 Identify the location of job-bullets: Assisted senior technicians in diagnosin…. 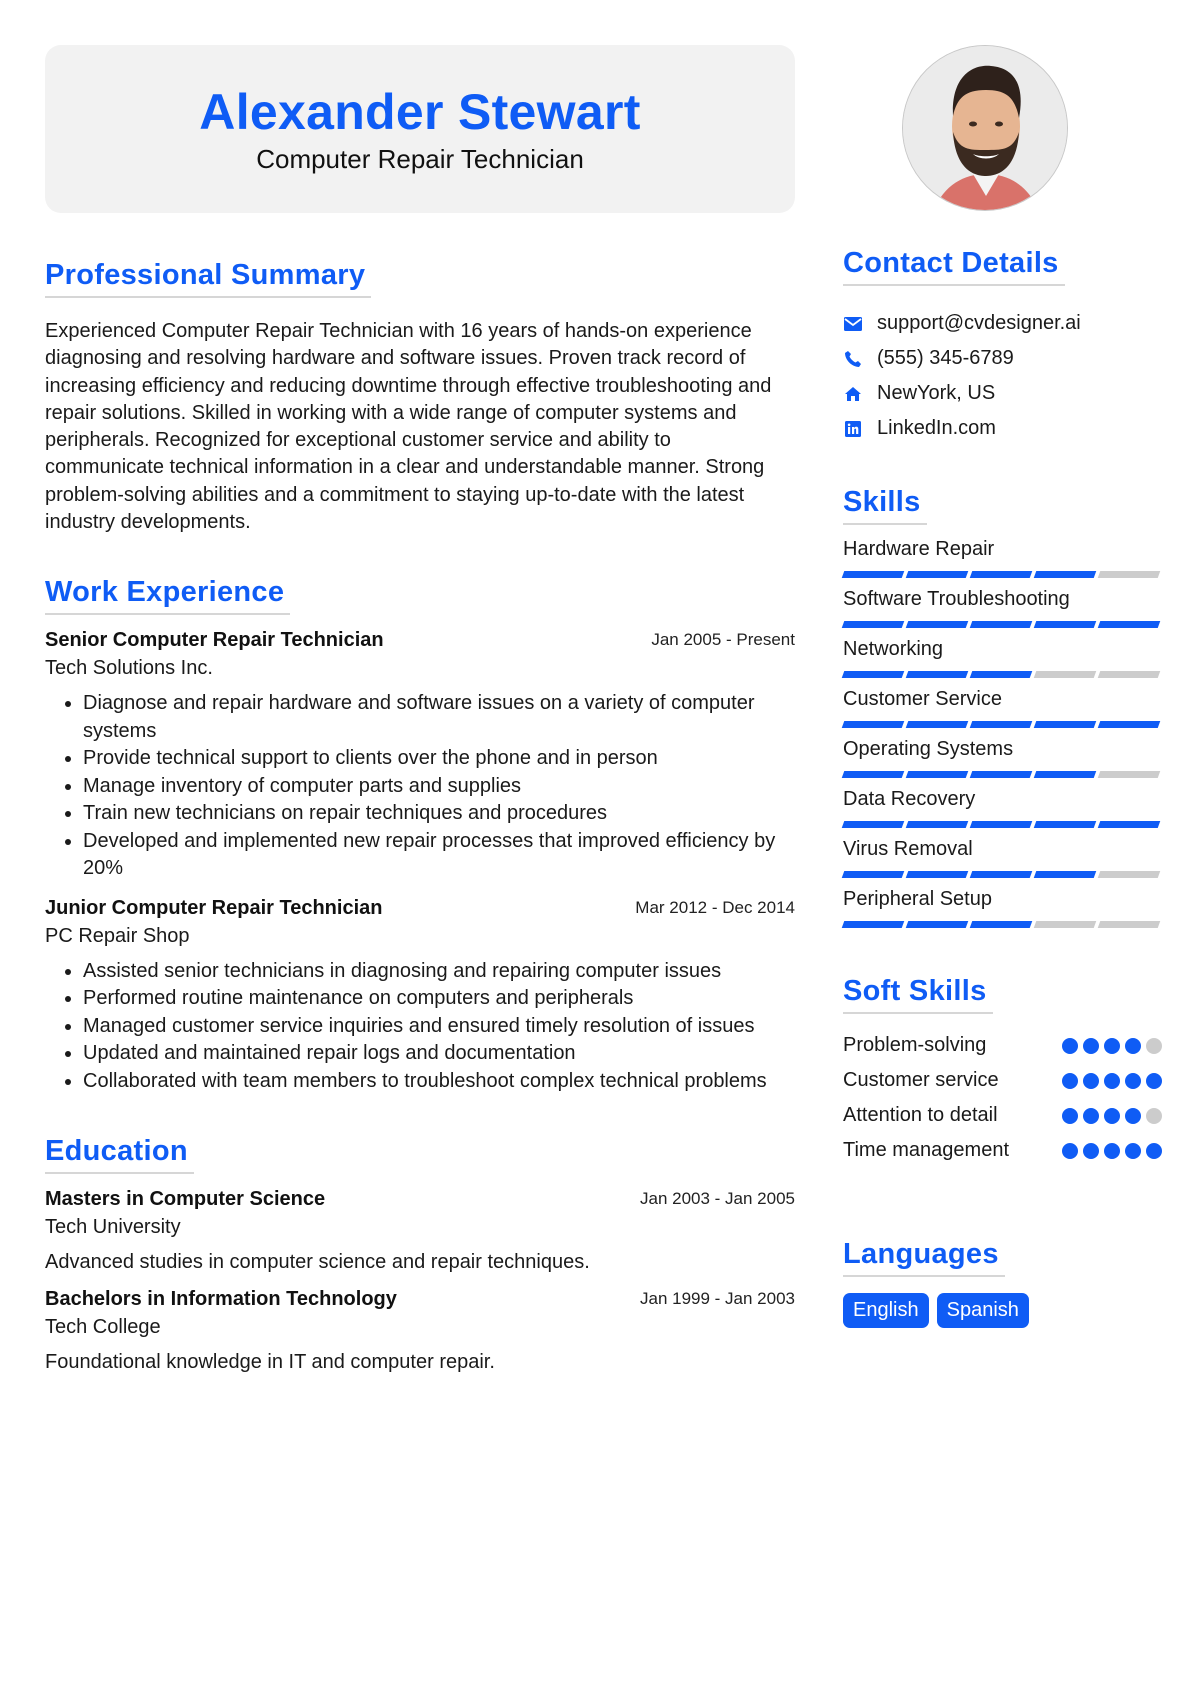
(420, 1027).